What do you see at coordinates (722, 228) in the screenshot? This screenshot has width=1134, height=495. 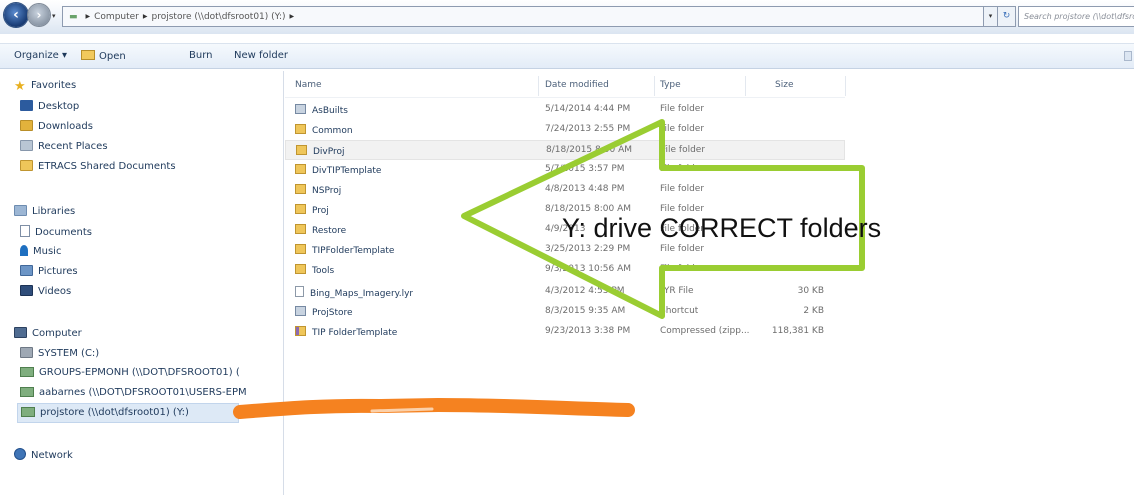 I see `annotation-label: Y: drive CORRECT folders` at bounding box center [722, 228].